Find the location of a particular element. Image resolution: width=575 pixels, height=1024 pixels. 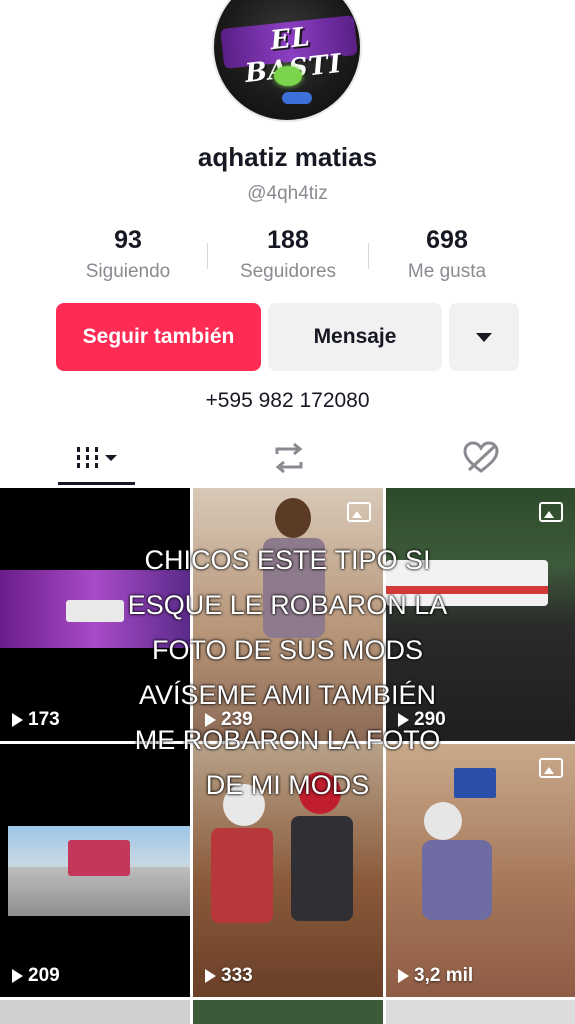

tab-videos is located at coordinates (96, 458).